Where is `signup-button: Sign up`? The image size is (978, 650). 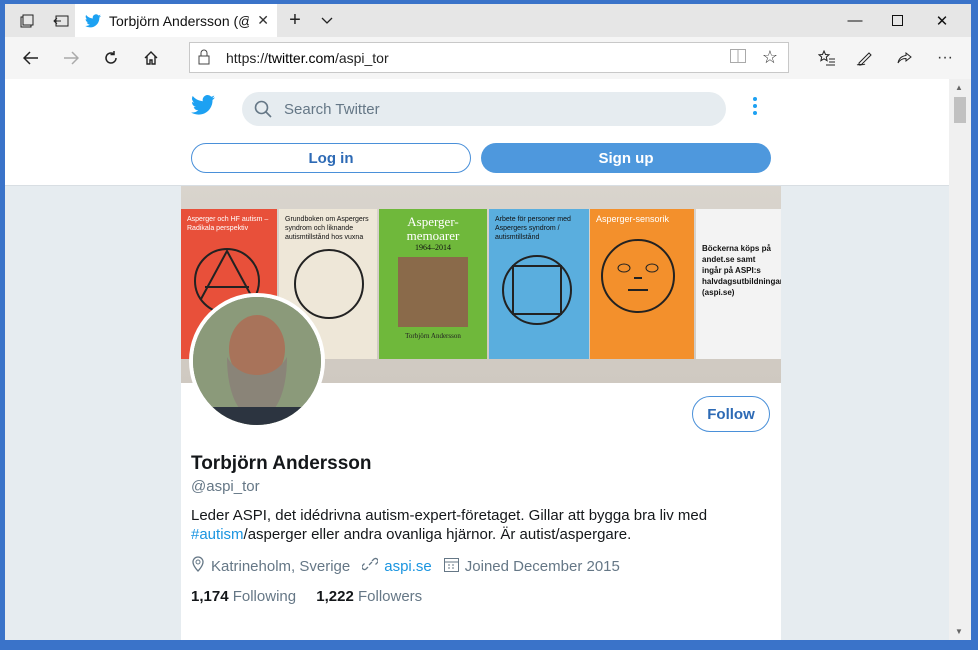
signup-button: Sign up is located at coordinates (626, 158).